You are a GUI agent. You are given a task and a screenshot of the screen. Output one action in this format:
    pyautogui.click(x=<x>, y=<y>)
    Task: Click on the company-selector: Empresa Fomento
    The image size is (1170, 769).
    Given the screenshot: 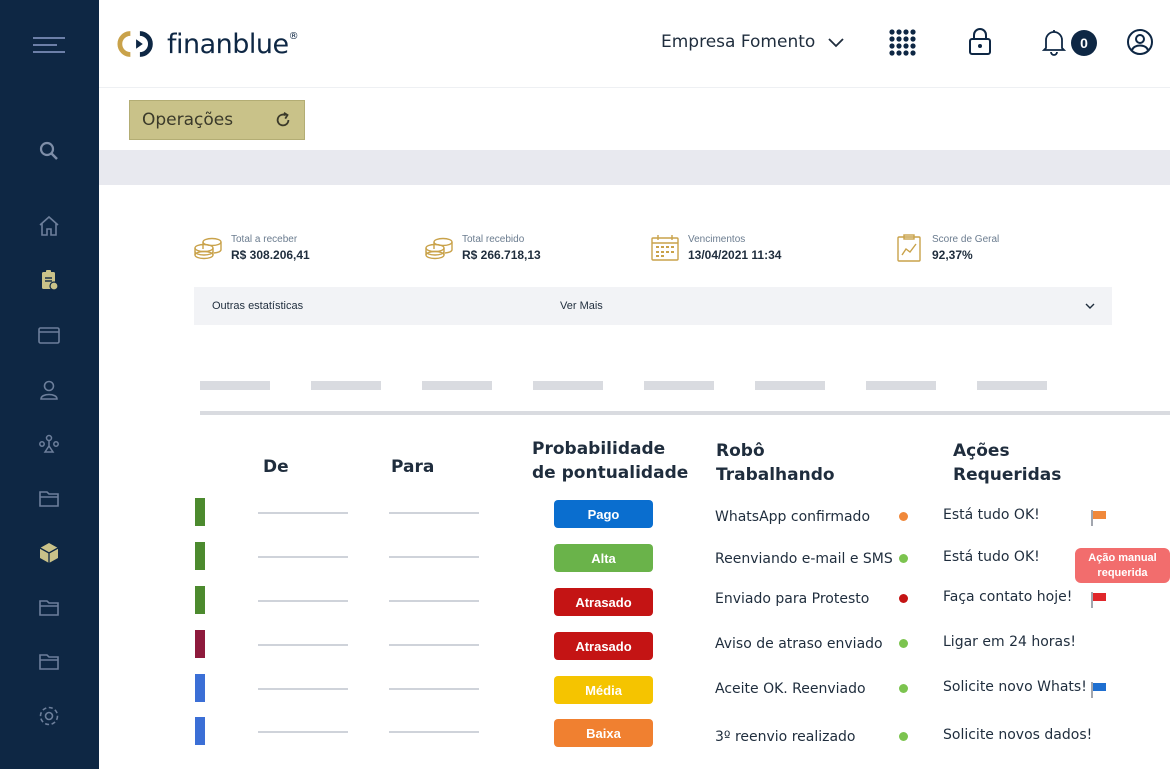 What is the action you would take?
    pyautogui.click(x=753, y=42)
    